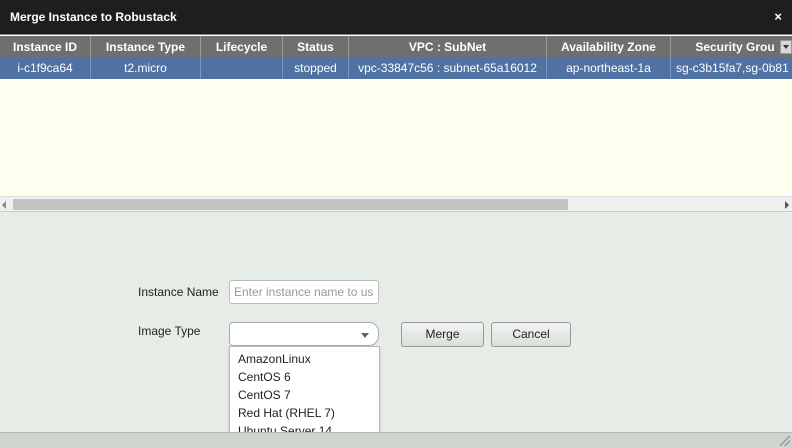 The width and height of the screenshot is (792, 447). I want to click on image-type-label: Image Type, so click(169, 331).